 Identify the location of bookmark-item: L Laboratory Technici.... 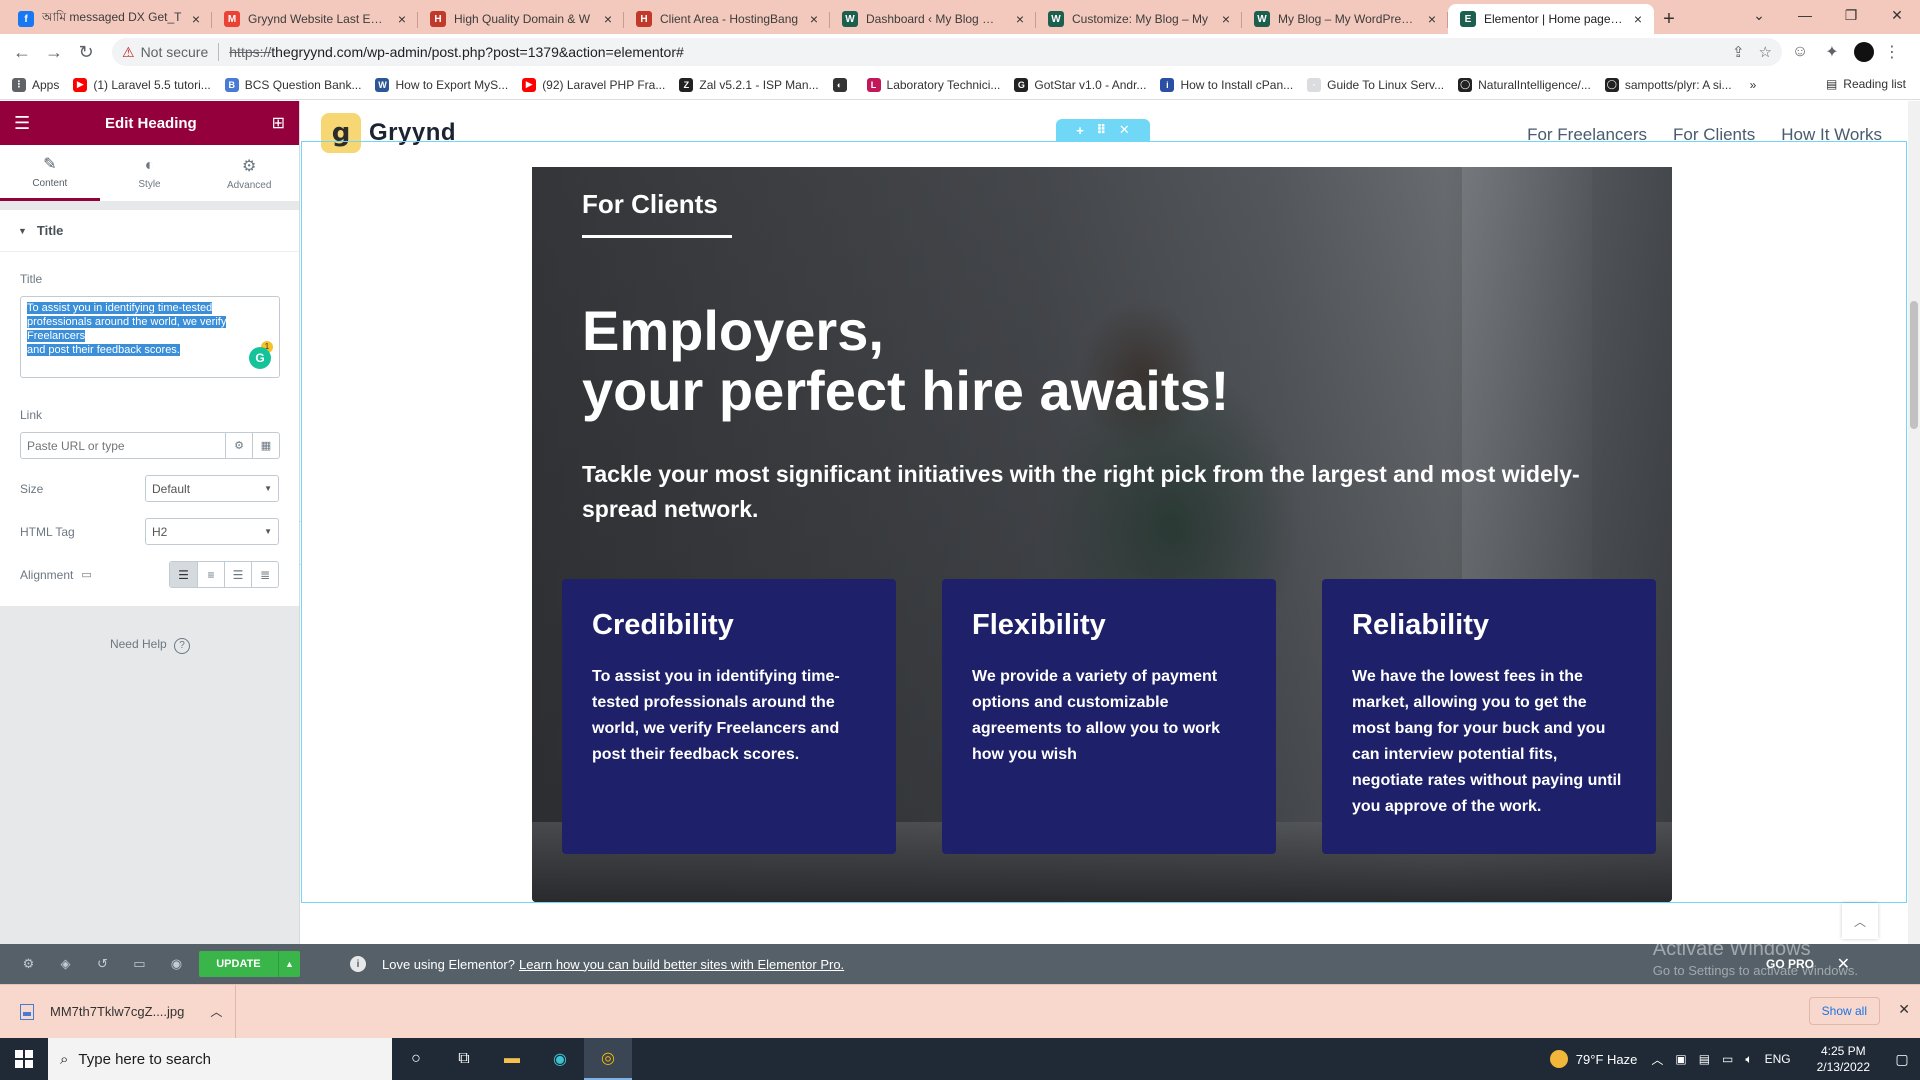
(933, 84).